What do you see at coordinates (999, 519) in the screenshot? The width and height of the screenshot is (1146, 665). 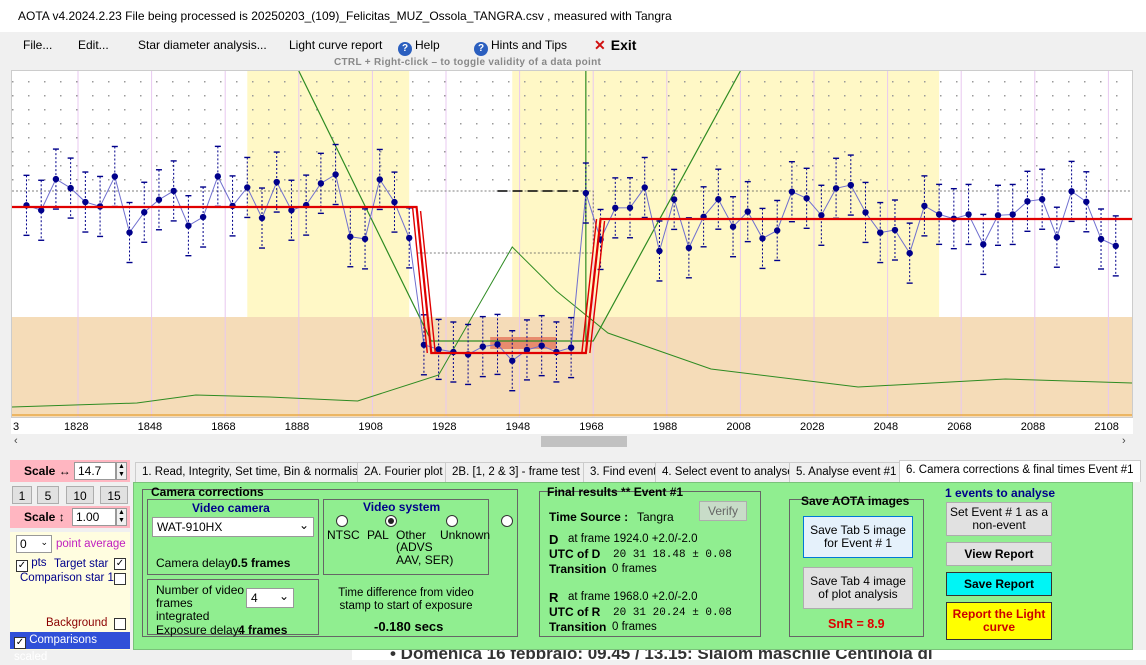 I see `set-nonevent-button: Set Event # 1 as a non-event` at bounding box center [999, 519].